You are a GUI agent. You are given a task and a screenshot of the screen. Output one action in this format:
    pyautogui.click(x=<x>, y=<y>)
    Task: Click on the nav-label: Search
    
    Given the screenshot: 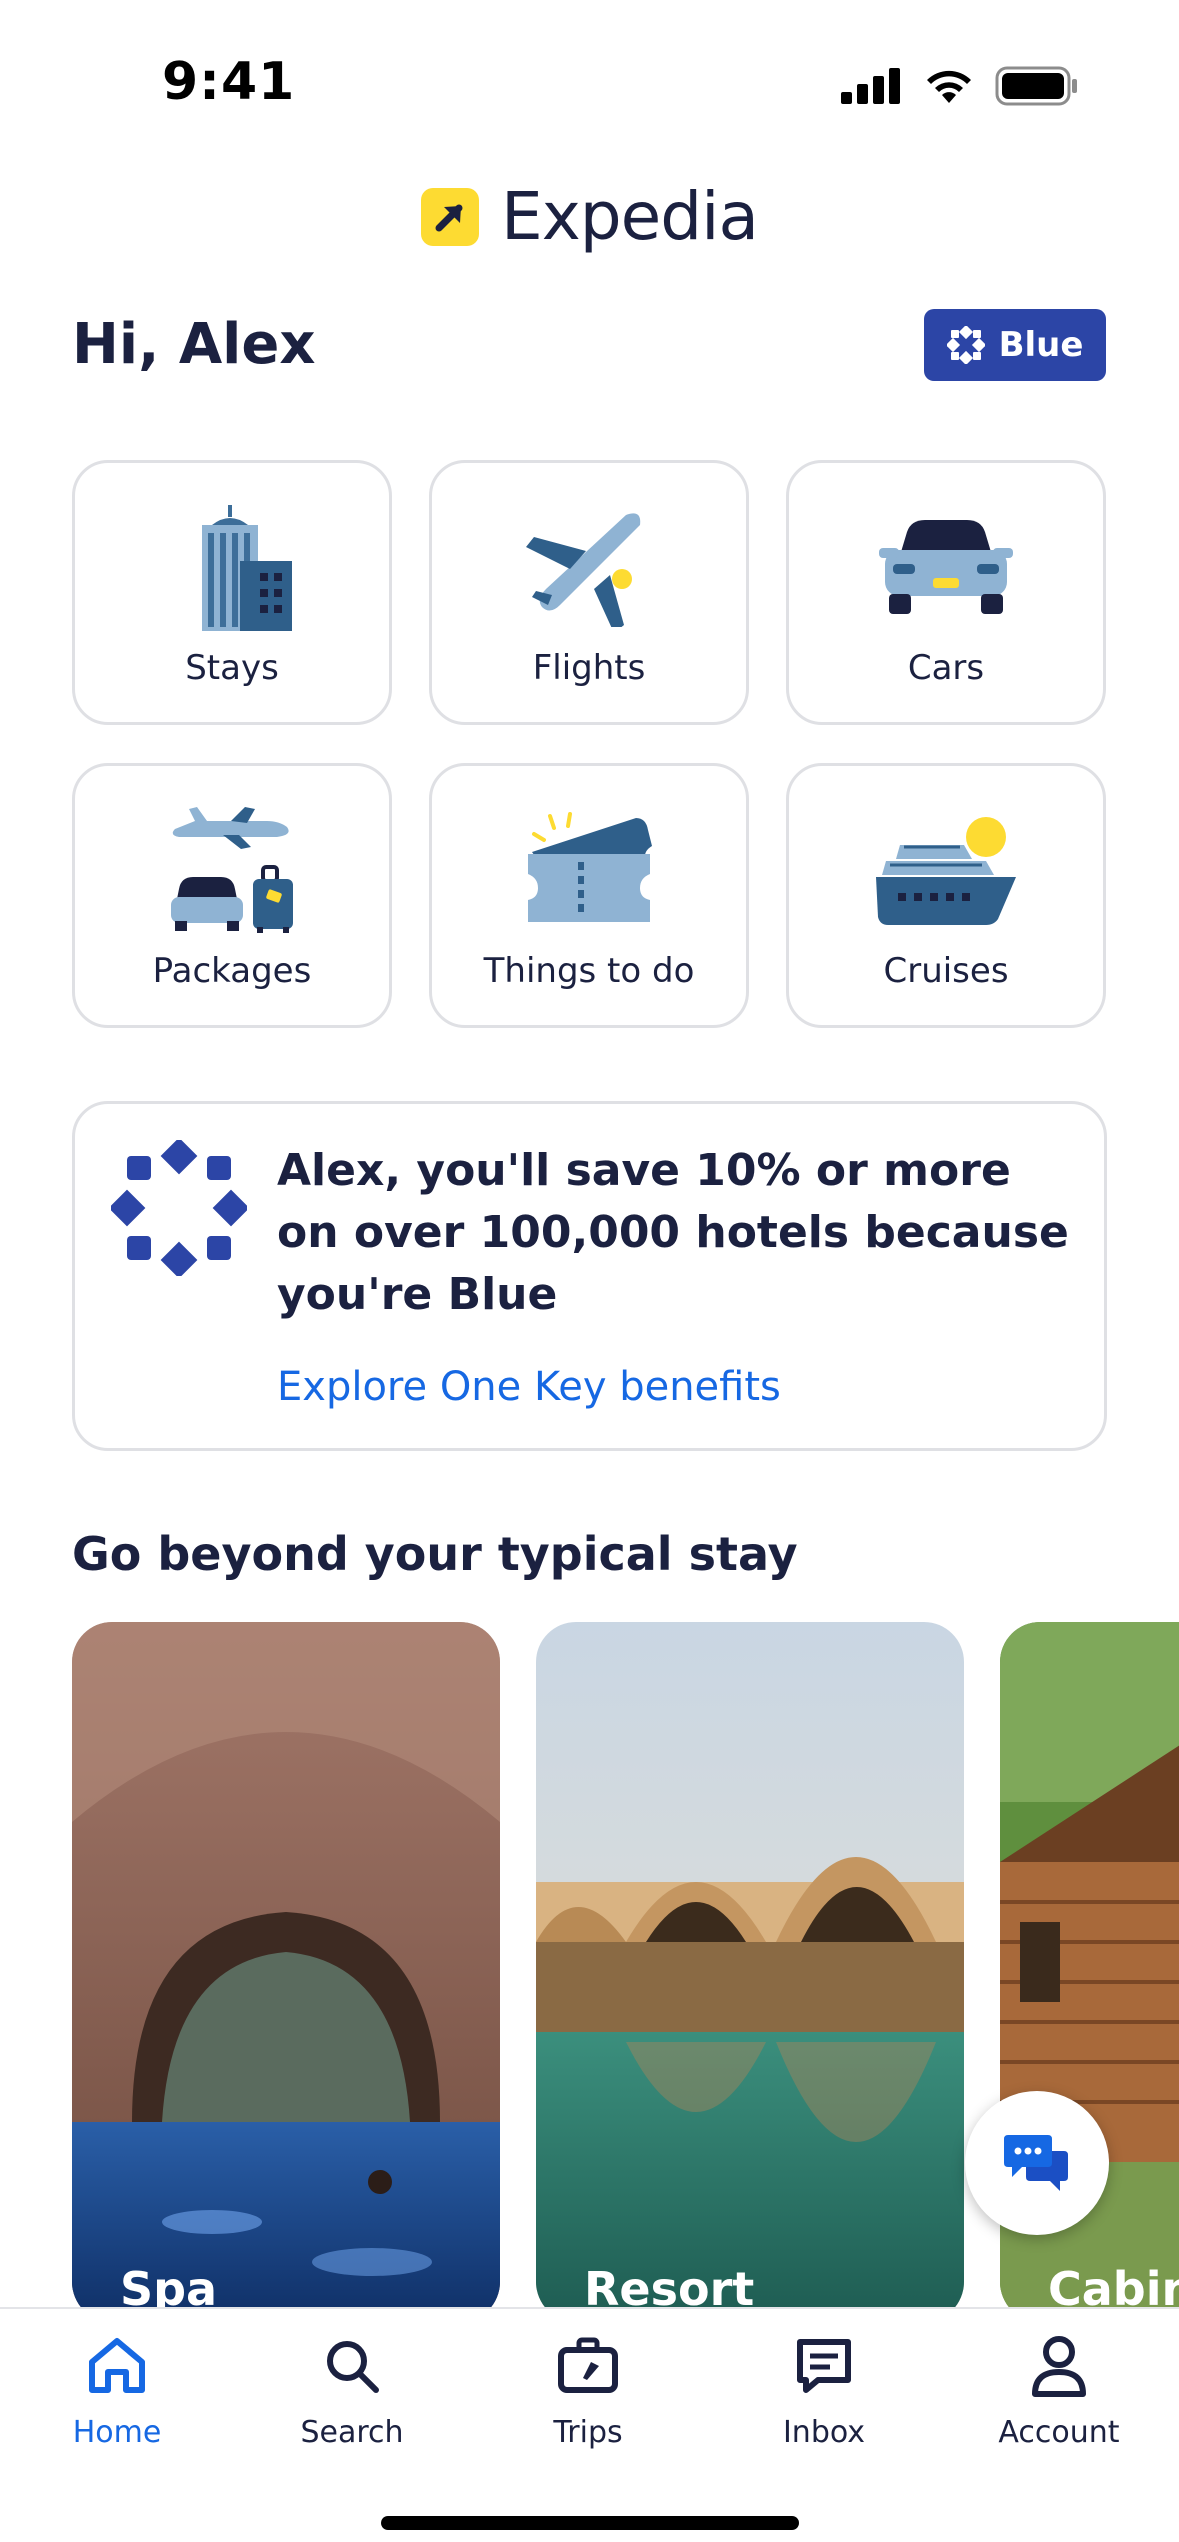 What is the action you would take?
    pyautogui.click(x=352, y=2432)
    